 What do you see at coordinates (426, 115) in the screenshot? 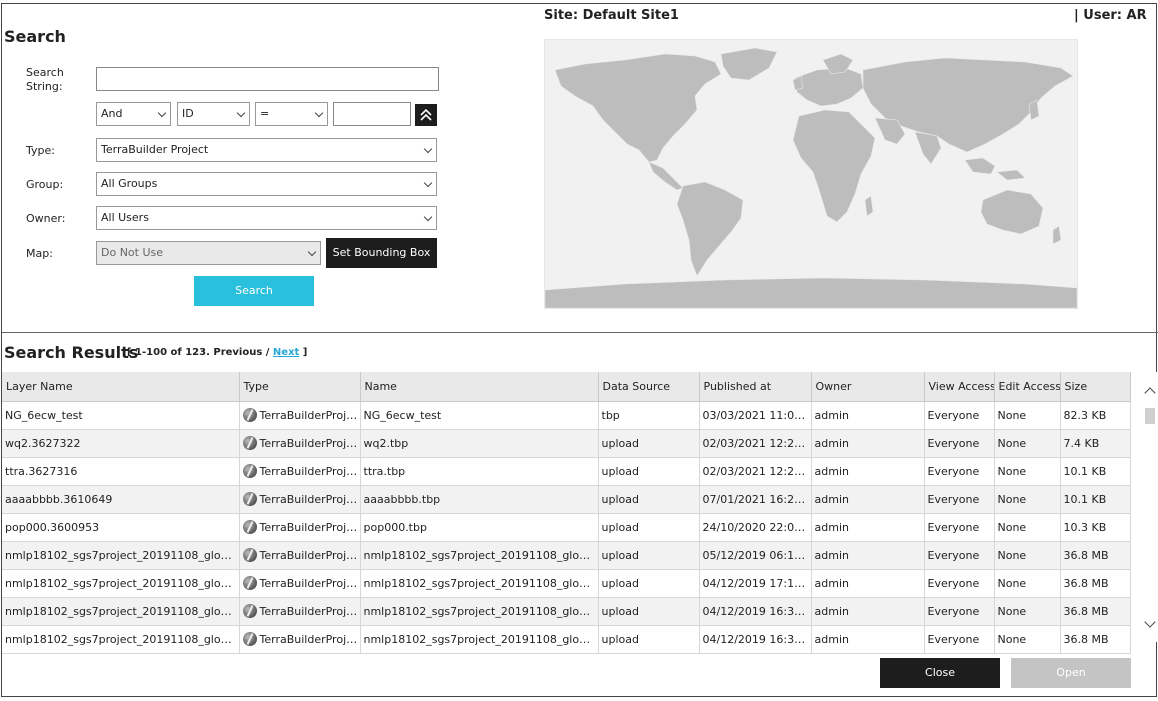
I see `collapse-advanced-button` at bounding box center [426, 115].